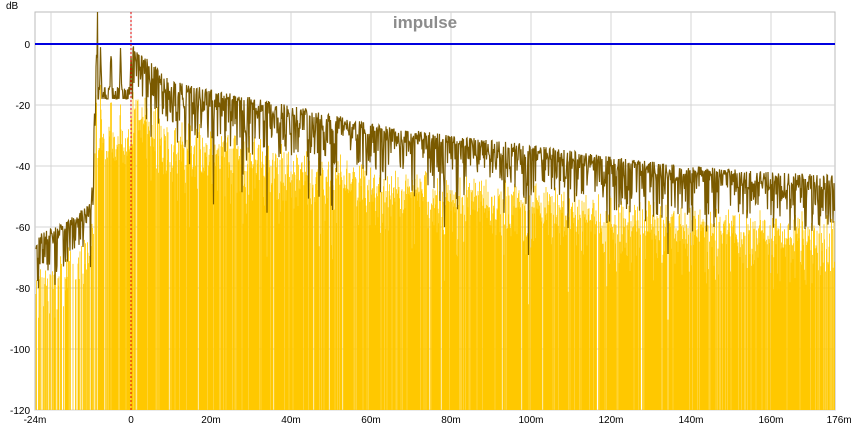 This screenshot has height=428, width=851. I want to click on chart-title: impulse, so click(425, 22).